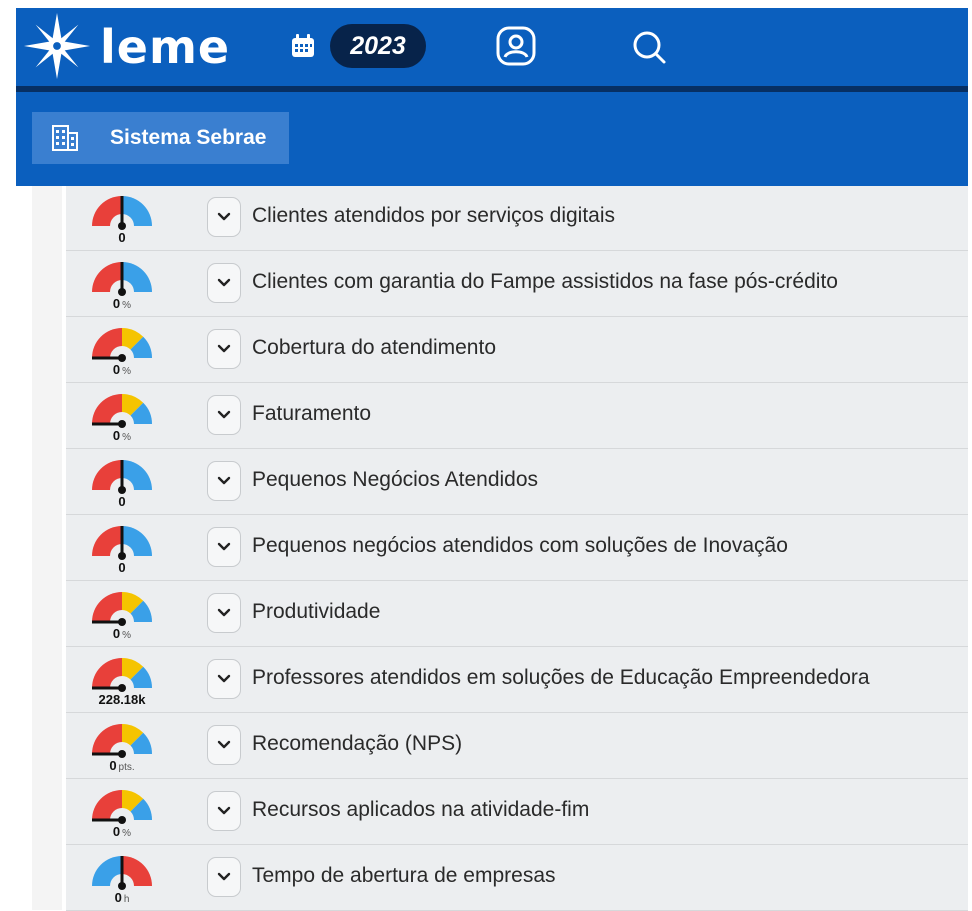 This screenshot has height=911, width=972. Describe the element at coordinates (395, 480) in the screenshot. I see `indicator-label: Pequenos Negócios Atendidos` at that location.